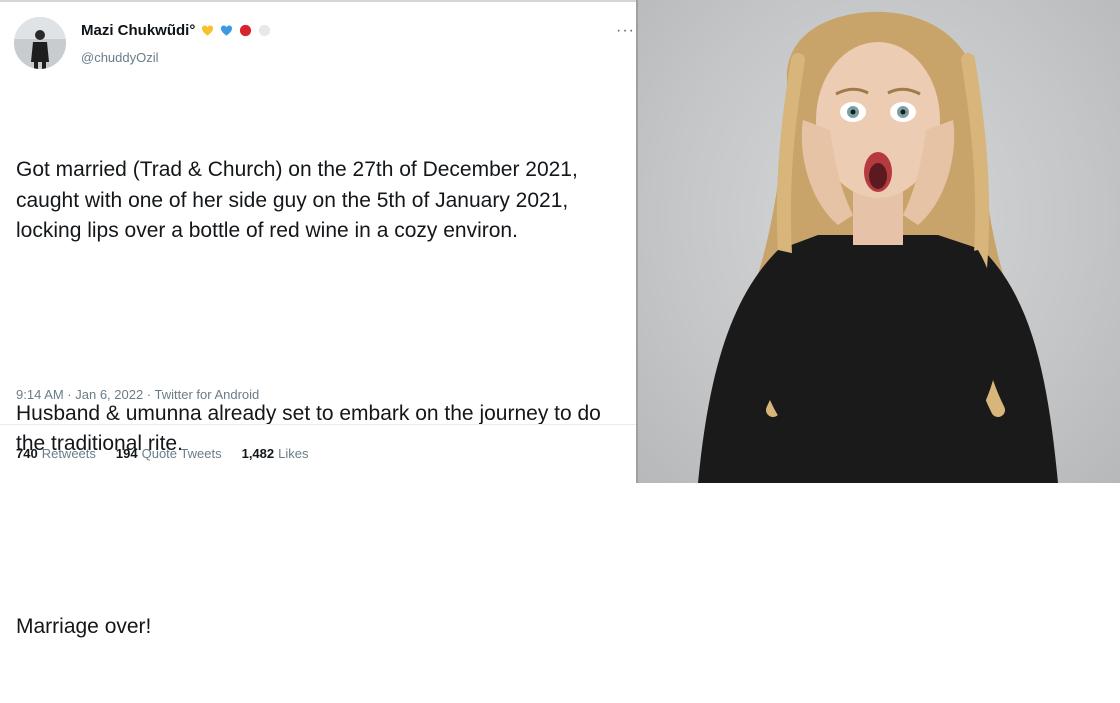  Describe the element at coordinates (227, 30) in the screenshot. I see `blue-heart-icon` at that location.